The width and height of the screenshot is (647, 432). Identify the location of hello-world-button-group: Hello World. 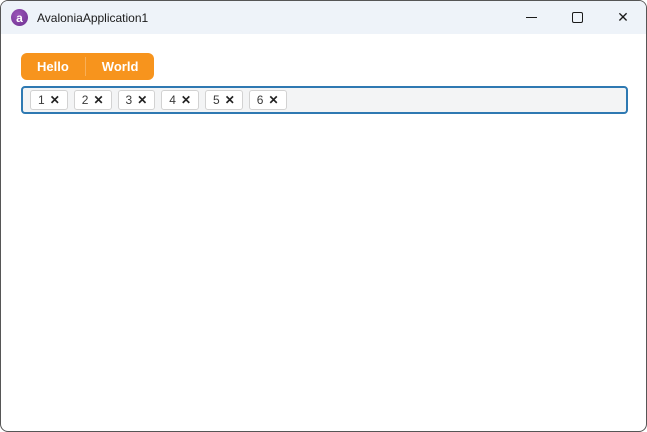
(88, 66).